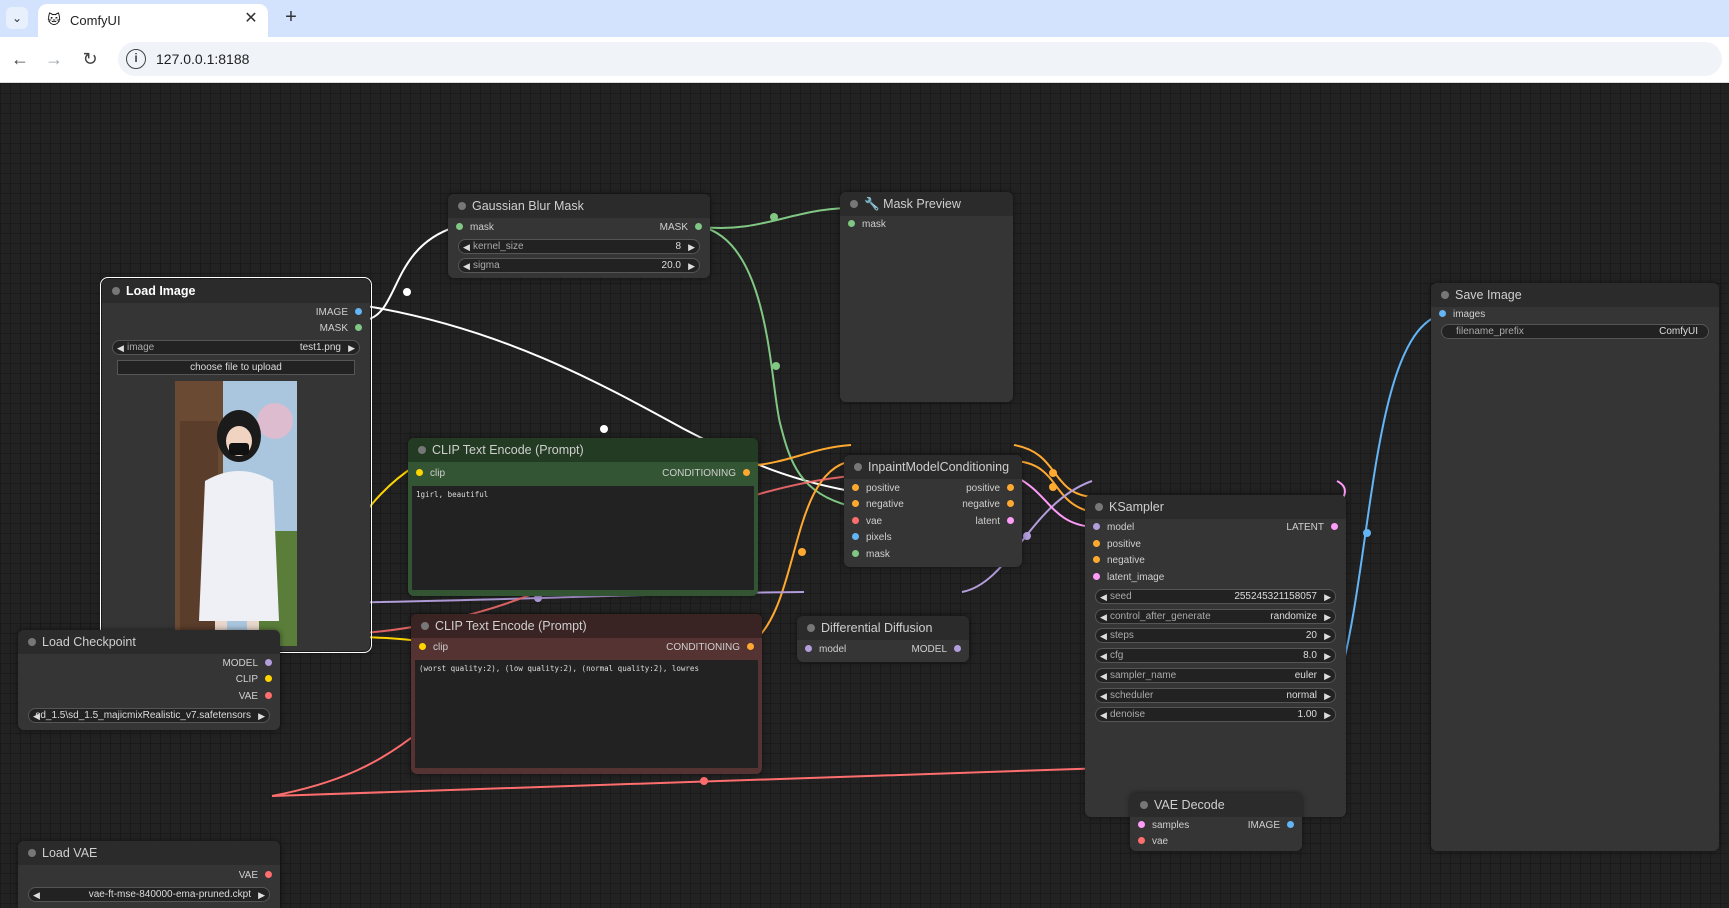 The width and height of the screenshot is (1729, 908). What do you see at coordinates (1575, 331) in the screenshot?
I see `widget-filename-prefix: filename_prefix ComfyUI` at bounding box center [1575, 331].